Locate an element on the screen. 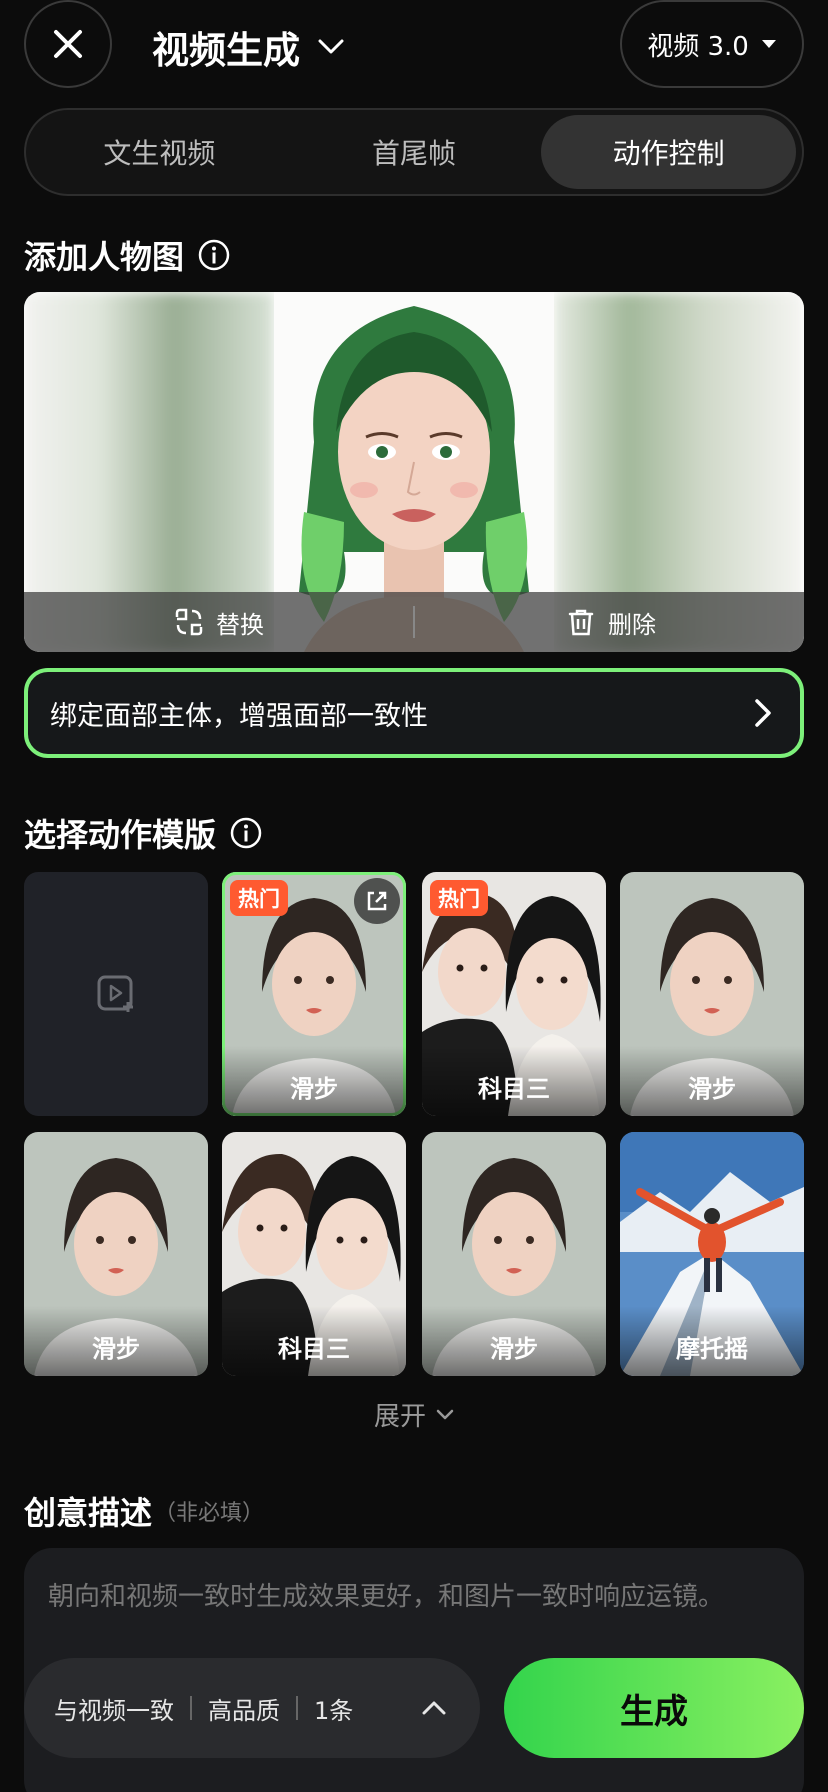 Image resolution: width=828 pixels, height=1792 pixels. template-card: 摩托摇 is located at coordinates (712, 1254).